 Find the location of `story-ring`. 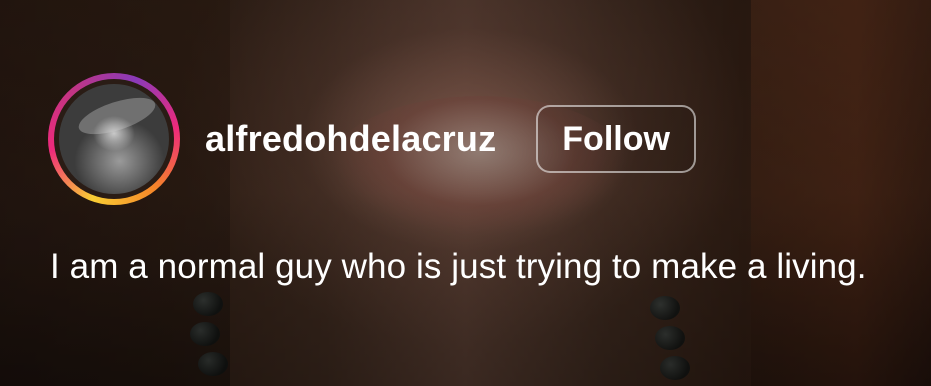

story-ring is located at coordinates (114, 139).